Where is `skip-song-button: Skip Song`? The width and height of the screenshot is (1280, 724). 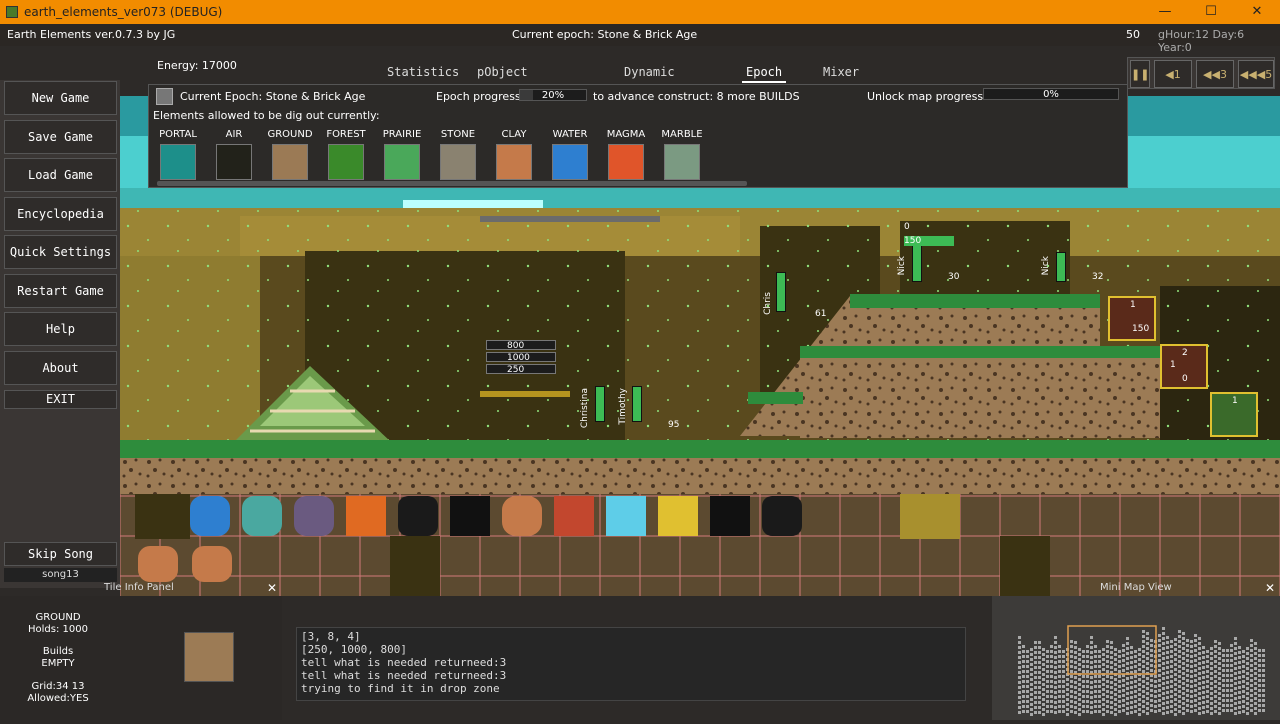 skip-song-button: Skip Song is located at coordinates (60, 554).